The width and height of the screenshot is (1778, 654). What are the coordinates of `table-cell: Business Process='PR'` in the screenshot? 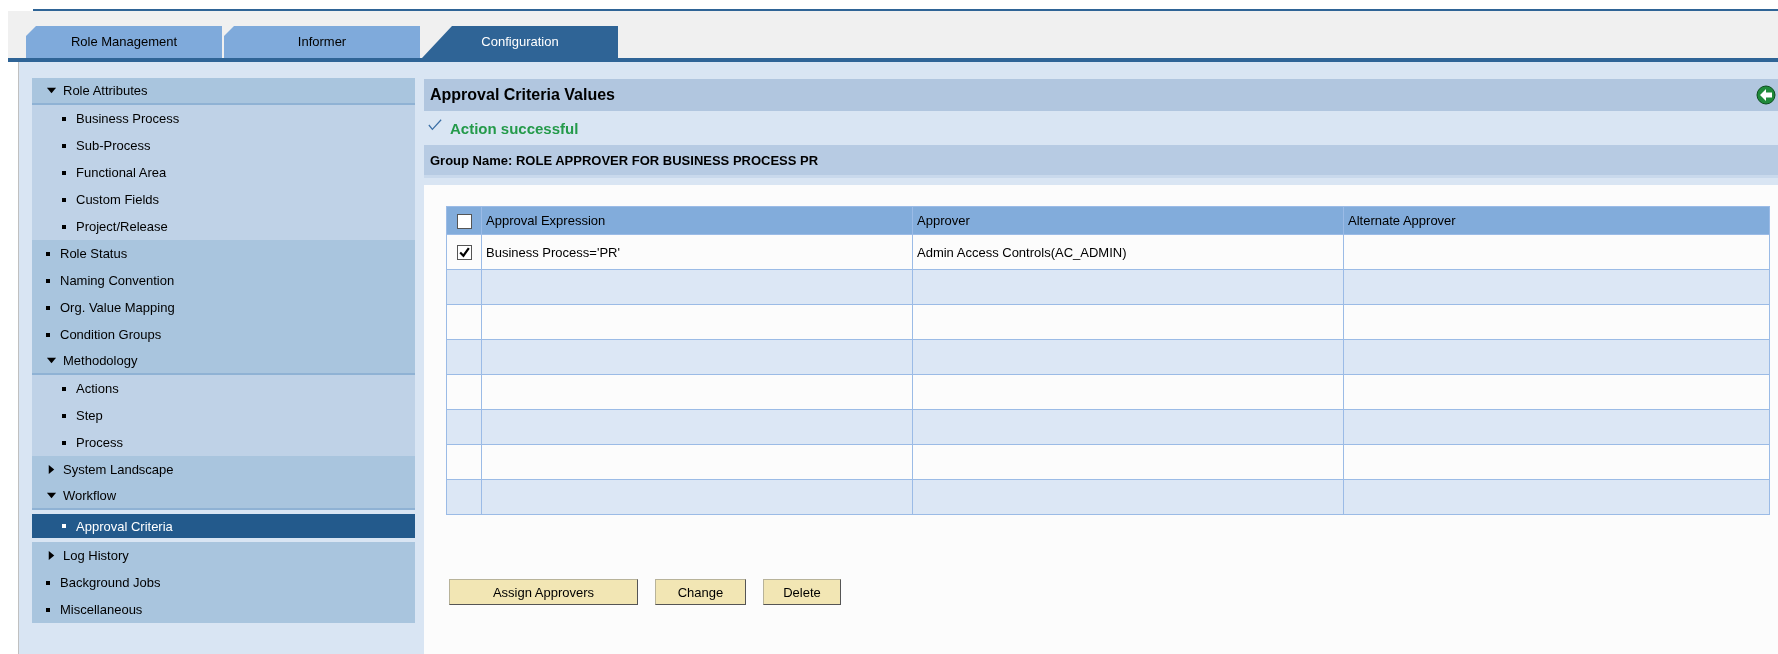 It's located at (697, 252).